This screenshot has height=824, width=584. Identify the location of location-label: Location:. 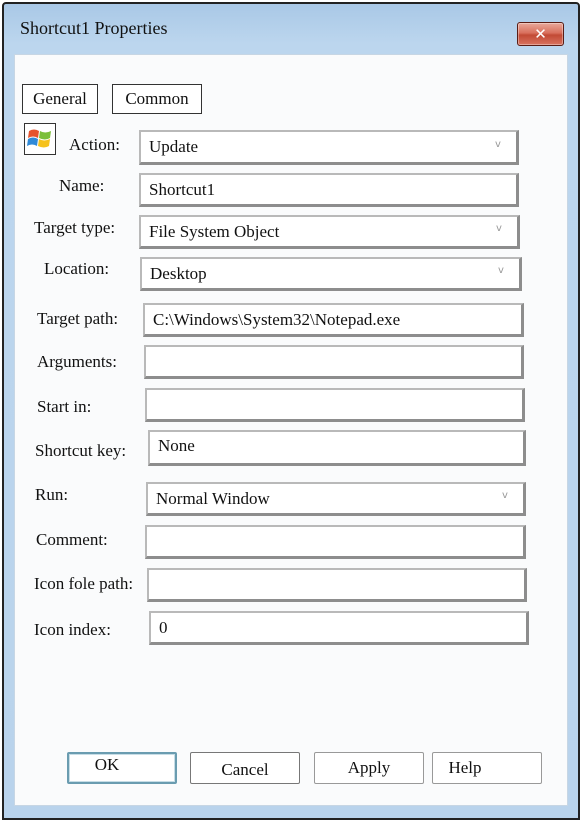
(77, 268).